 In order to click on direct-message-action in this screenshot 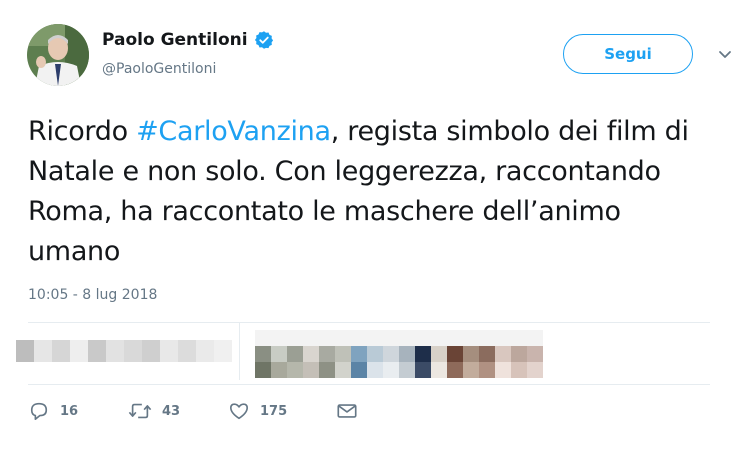, I will do `click(347, 411)`.